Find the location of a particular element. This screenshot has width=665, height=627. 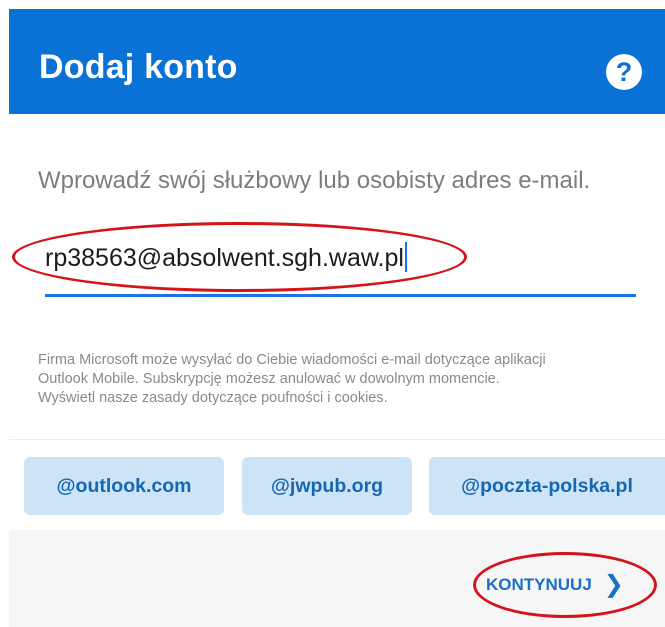

email-field: rp38563@absolwent.sgh.waw.pl is located at coordinates (340, 267).